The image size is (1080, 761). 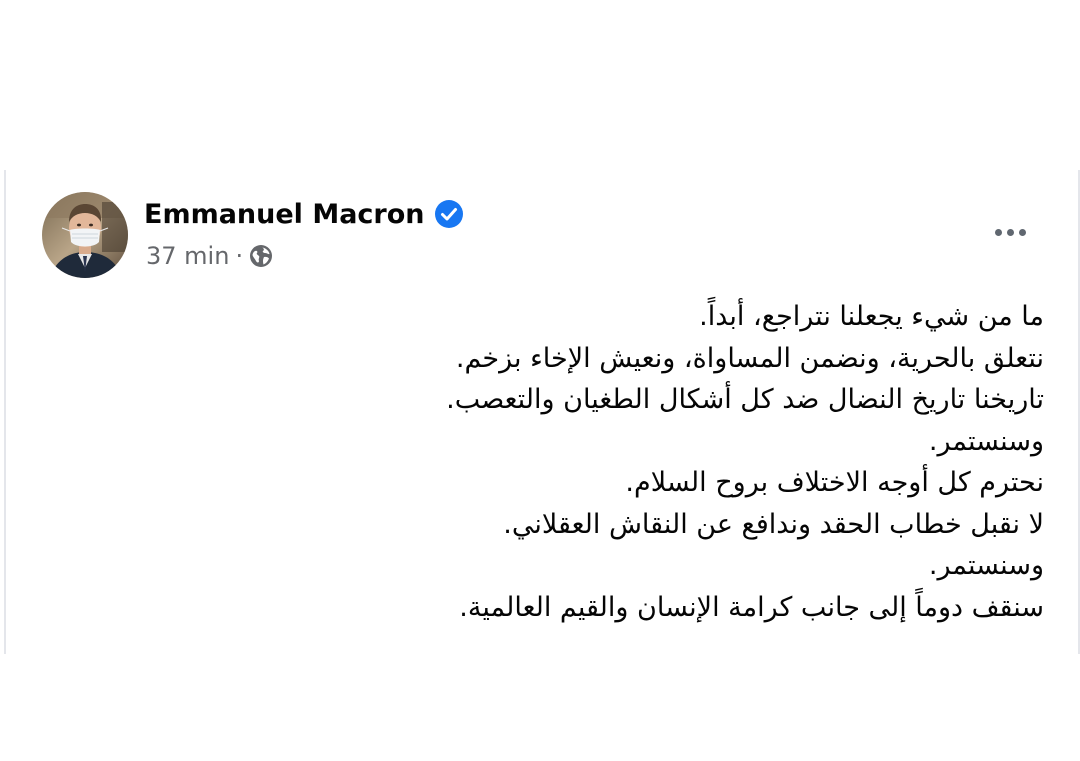 I want to click on author-name: Emmanuel Macron, so click(x=284, y=214).